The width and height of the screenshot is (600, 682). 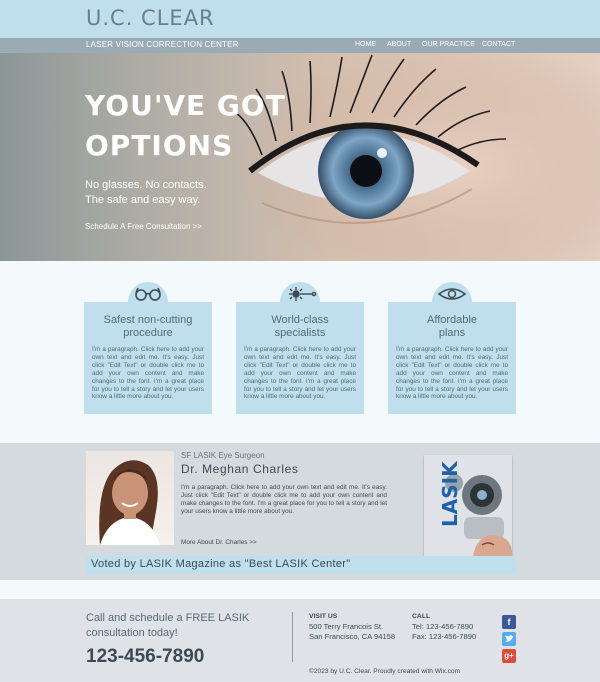 I want to click on twitter-icon, so click(x=509, y=639).